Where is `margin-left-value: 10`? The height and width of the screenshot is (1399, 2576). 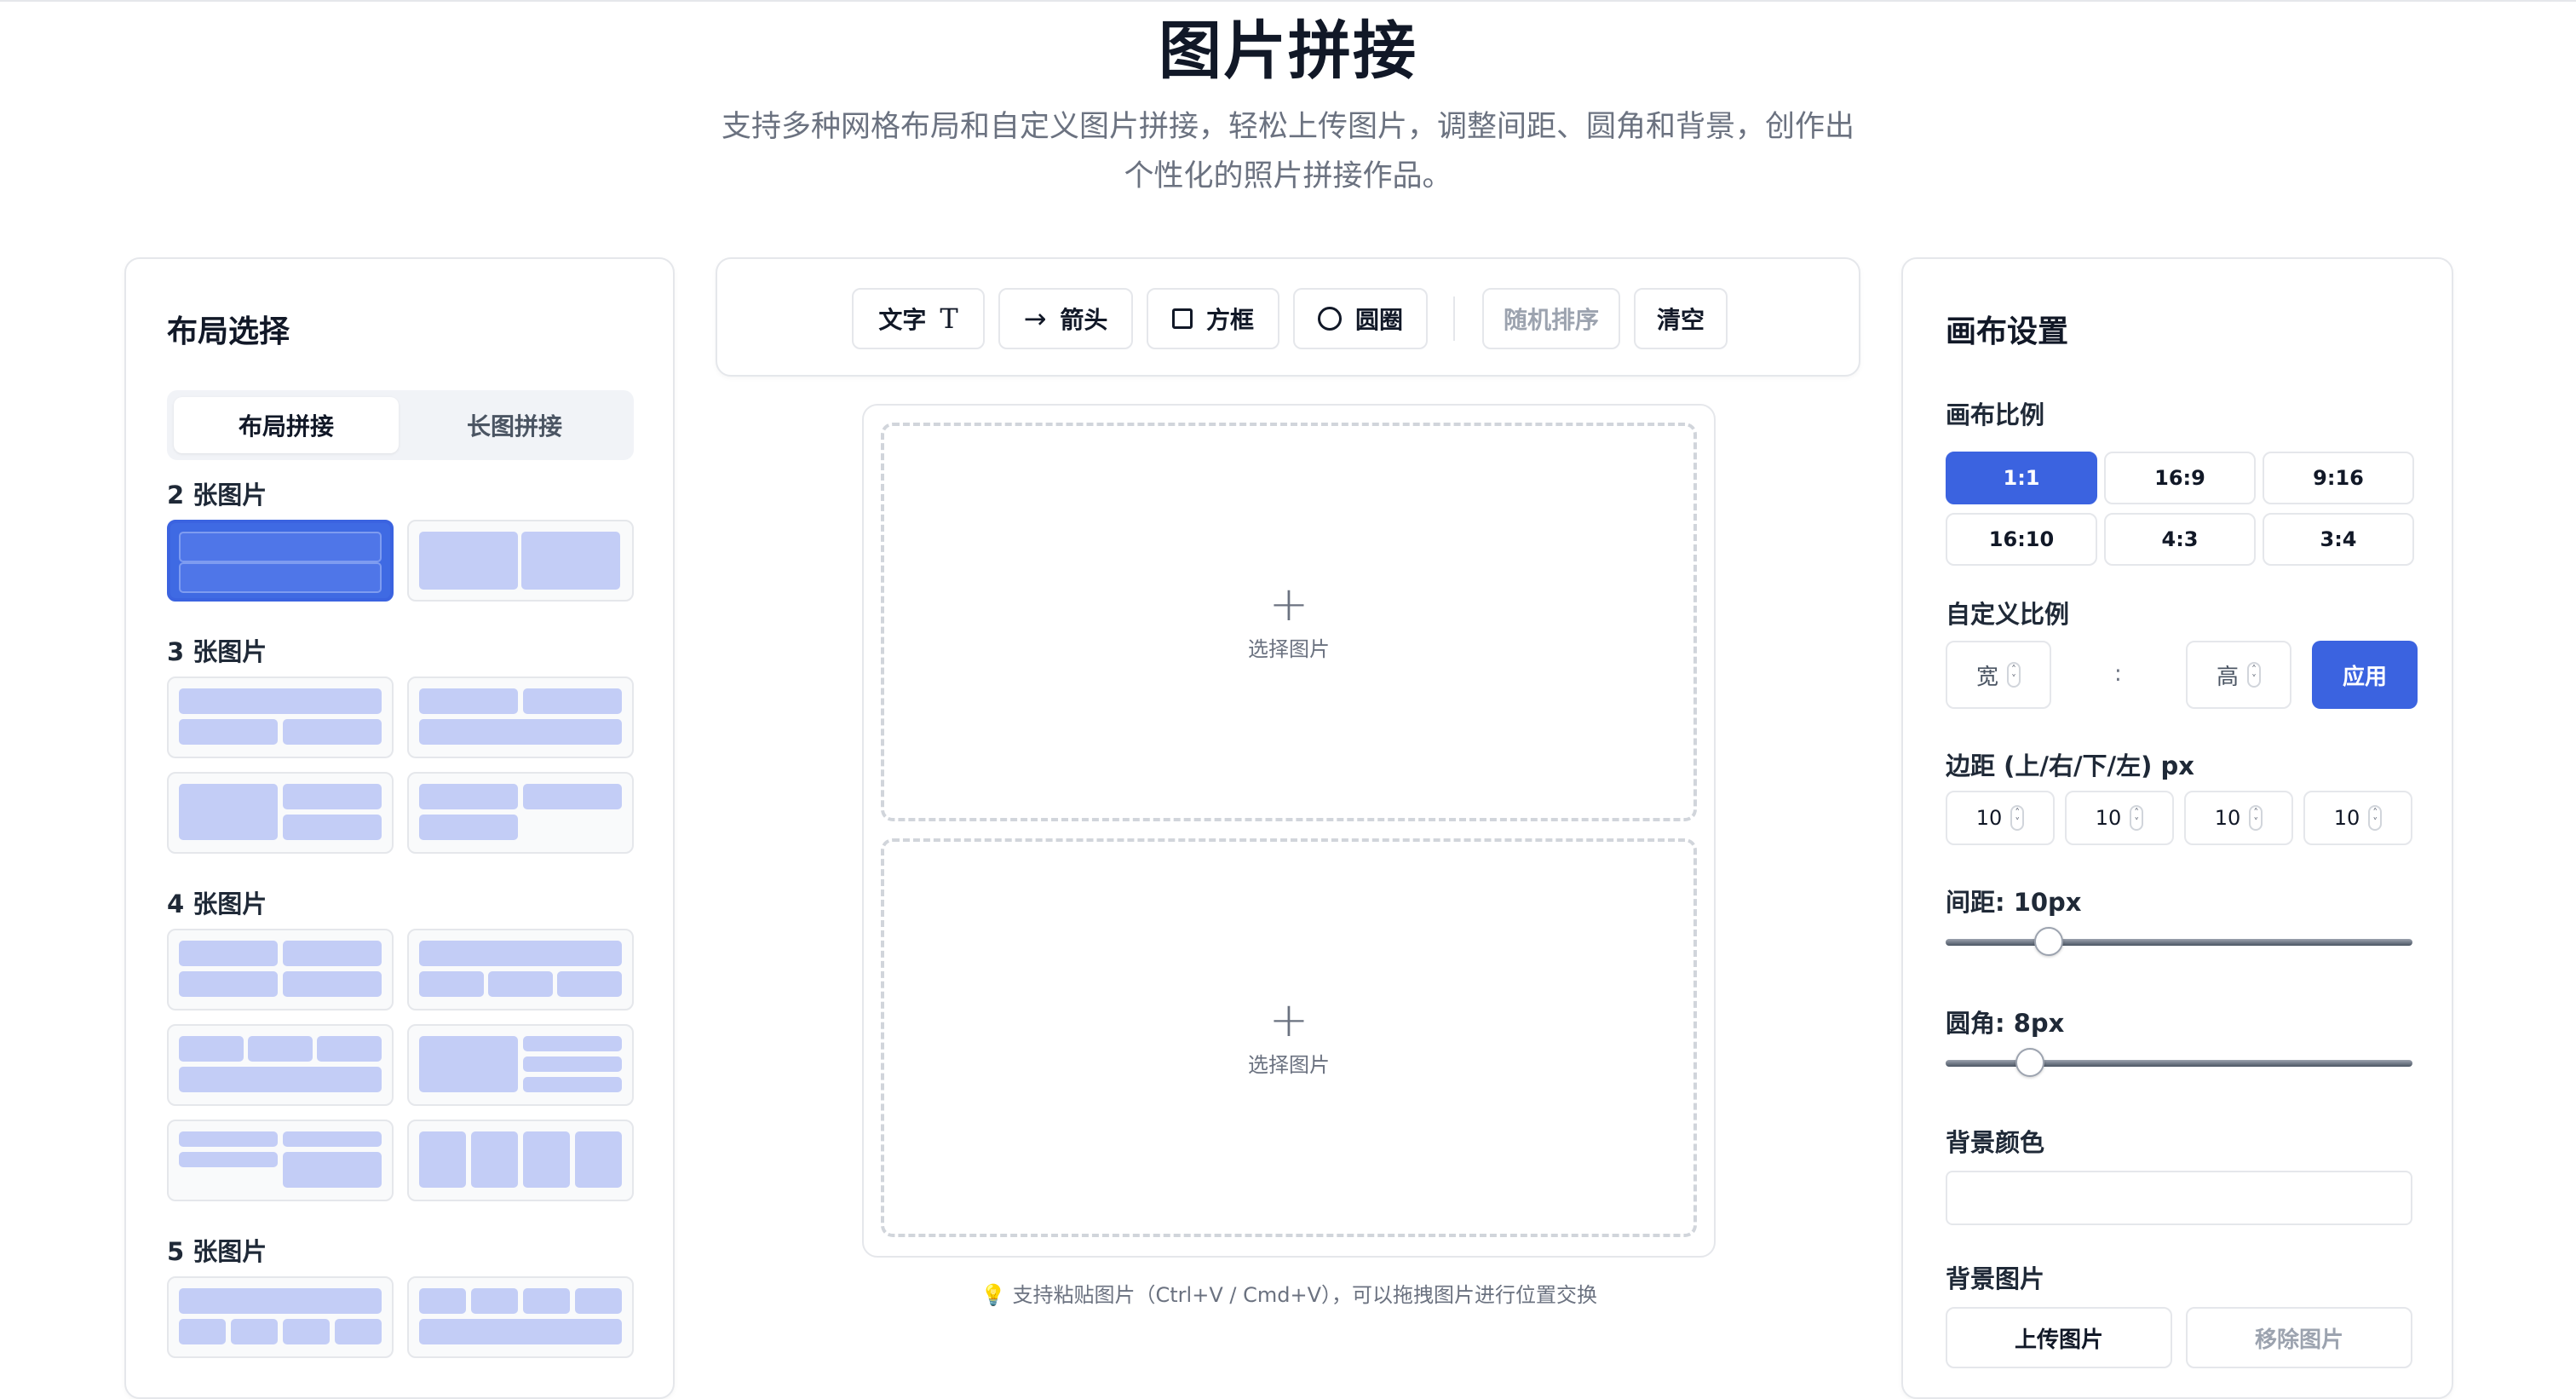
margin-left-value: 10 is located at coordinates (2347, 818).